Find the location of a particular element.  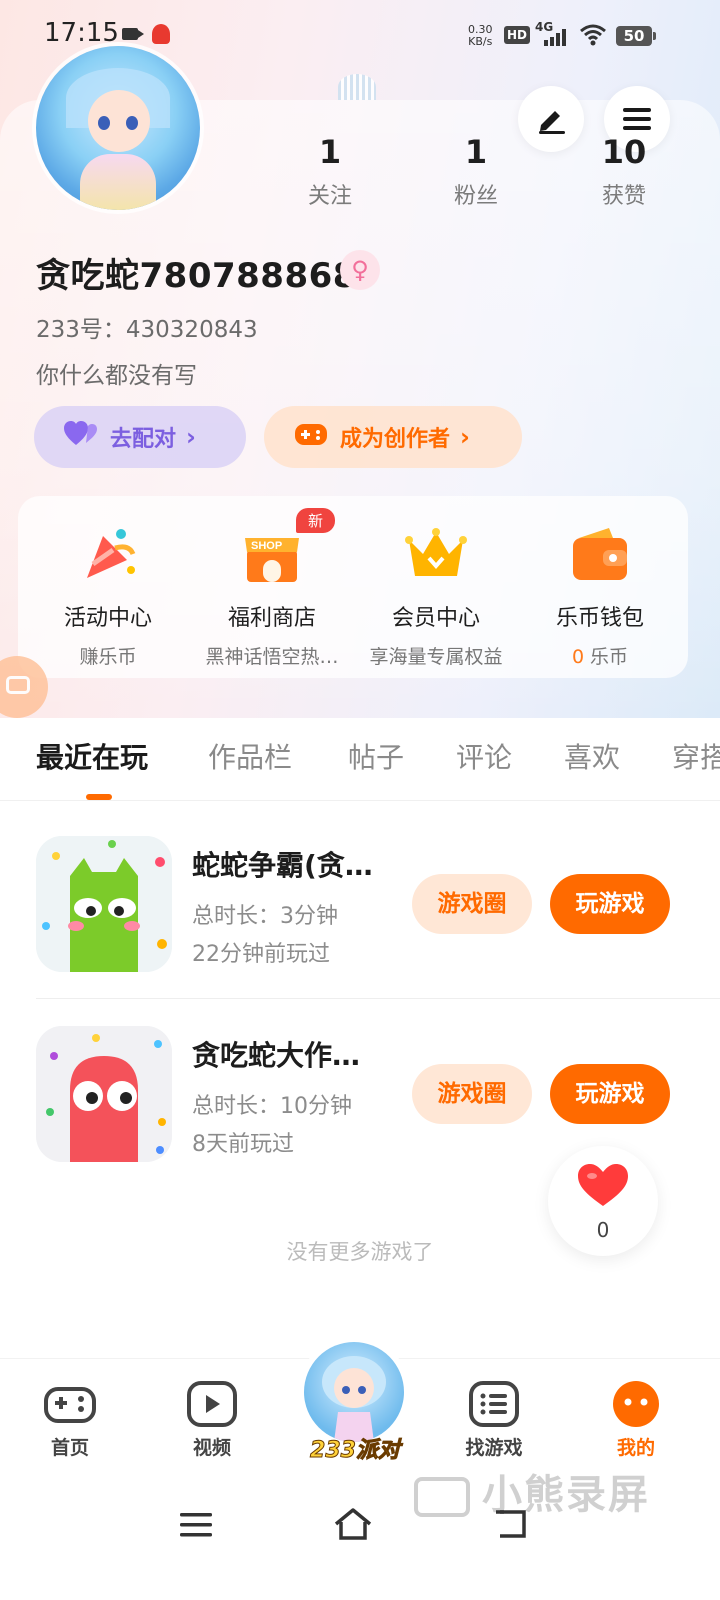

service-name: 活动中心 is located at coordinates (107, 618).